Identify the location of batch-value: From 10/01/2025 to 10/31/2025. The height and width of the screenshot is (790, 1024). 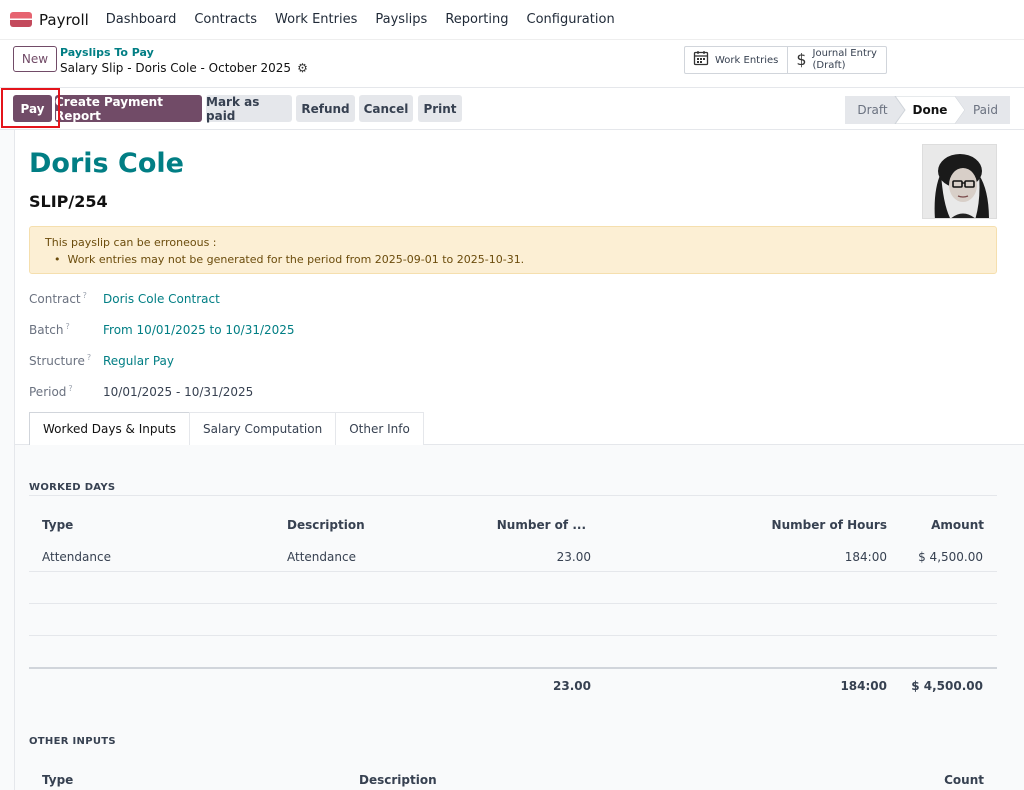
(199, 330).